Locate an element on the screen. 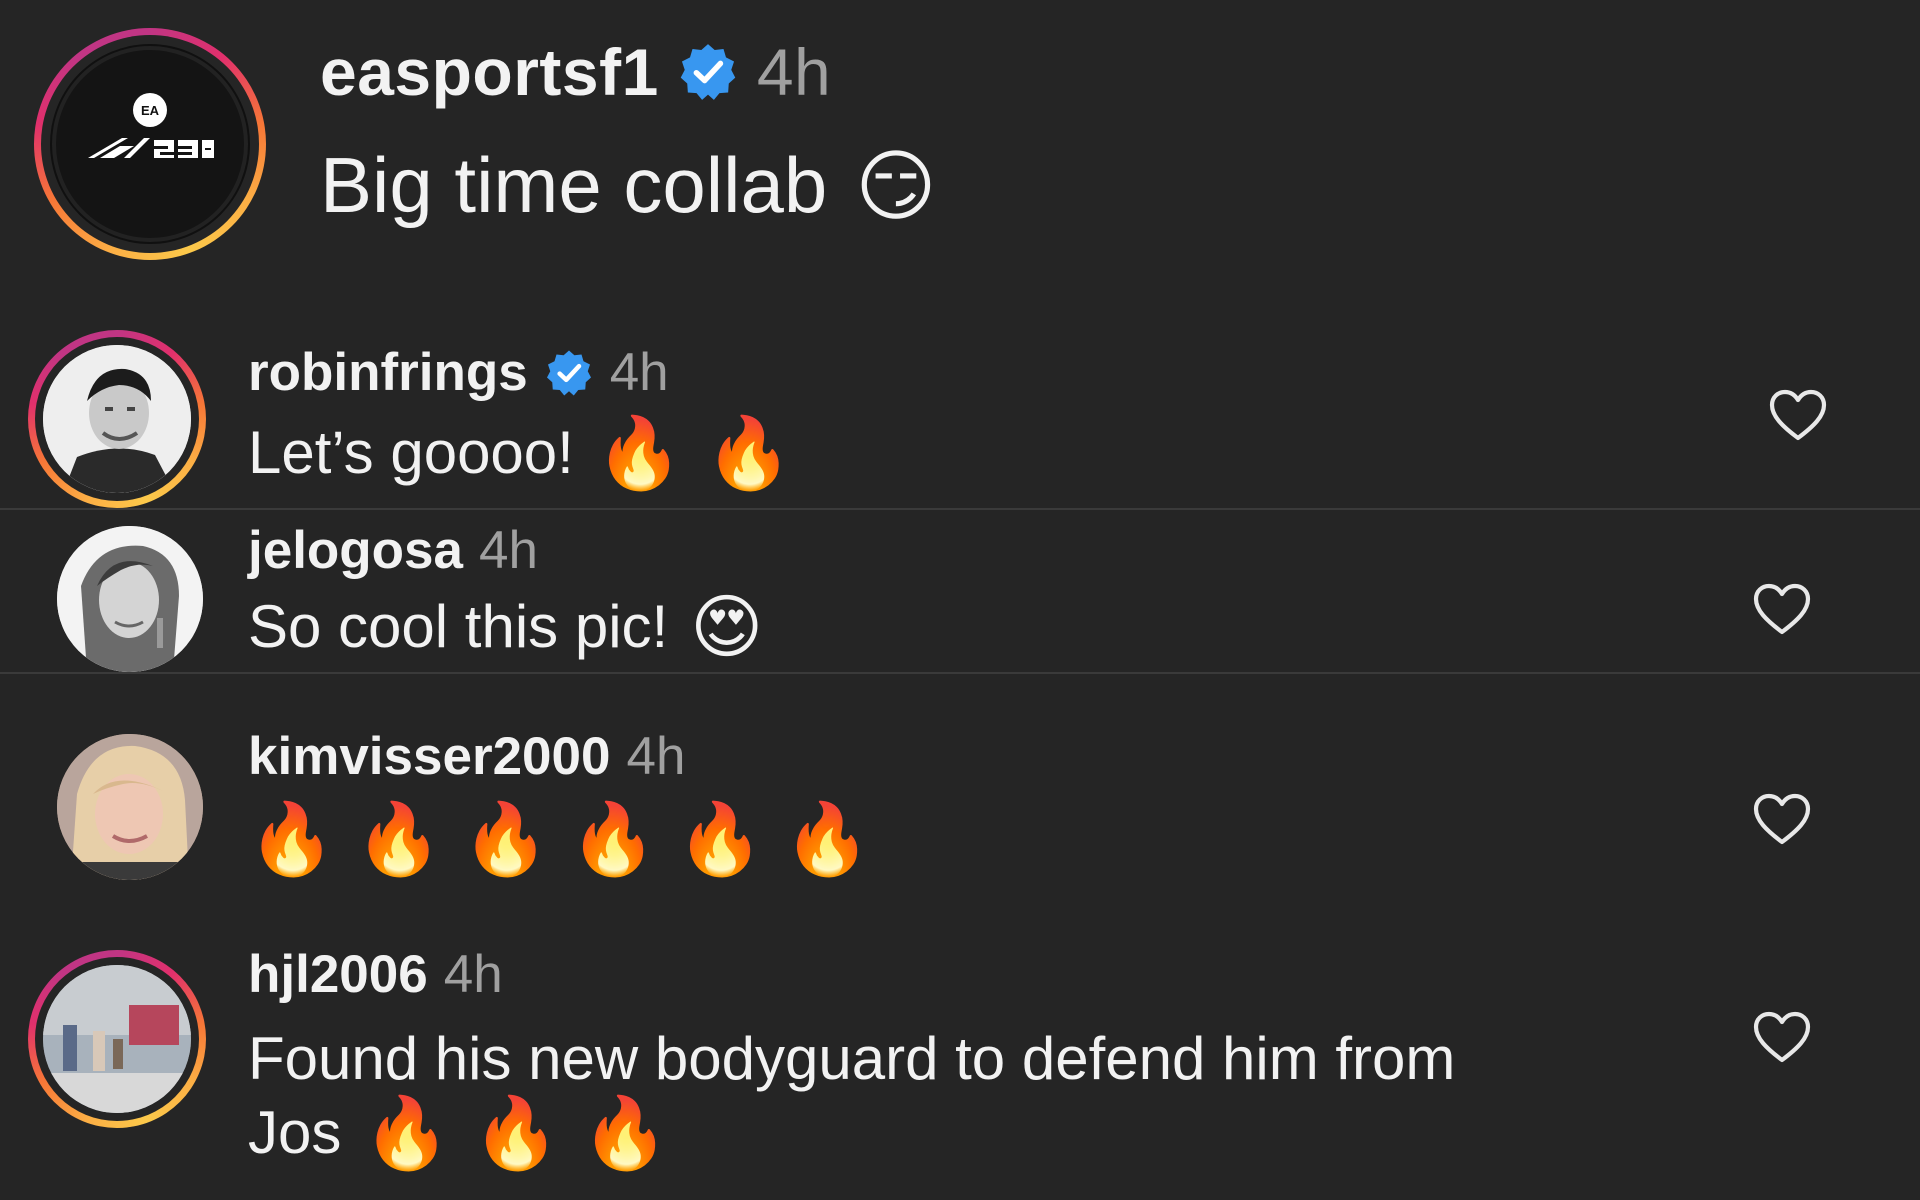 The image size is (1920, 1200). comment-text: So cool this pic! 😍 is located at coordinates (505, 627).